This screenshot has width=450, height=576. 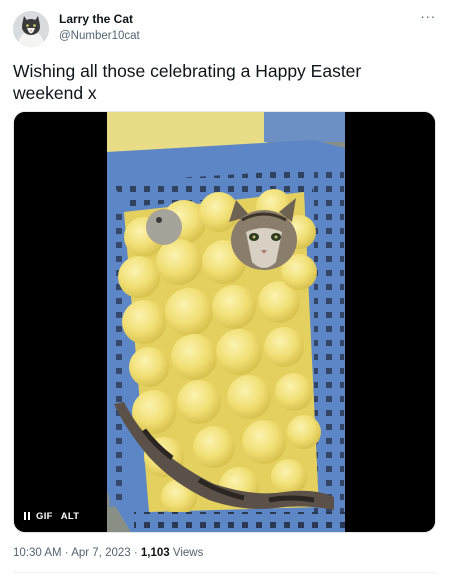 I want to click on gif-label: GIF, so click(x=44, y=516).